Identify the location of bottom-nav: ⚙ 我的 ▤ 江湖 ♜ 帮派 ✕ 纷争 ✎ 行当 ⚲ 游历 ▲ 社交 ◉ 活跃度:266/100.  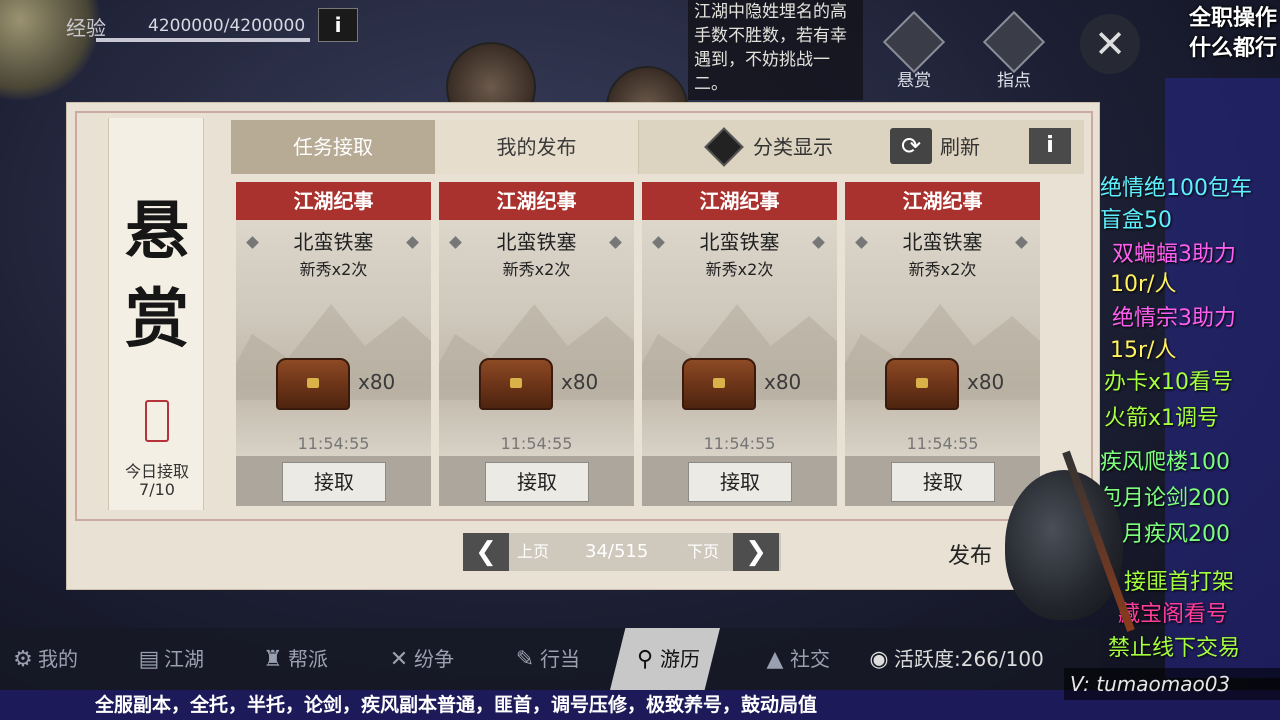
(550, 659).